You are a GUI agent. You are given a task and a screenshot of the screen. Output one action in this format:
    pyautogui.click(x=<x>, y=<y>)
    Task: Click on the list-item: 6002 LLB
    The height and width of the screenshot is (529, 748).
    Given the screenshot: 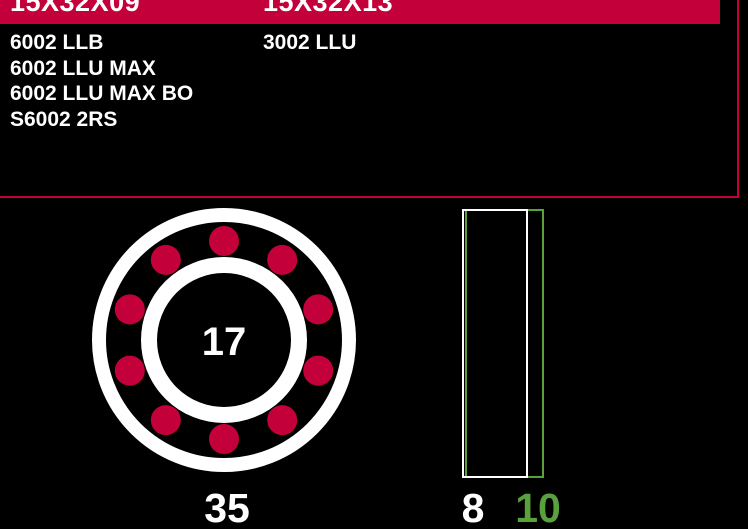 What is the action you would take?
    pyautogui.click(x=57, y=42)
    